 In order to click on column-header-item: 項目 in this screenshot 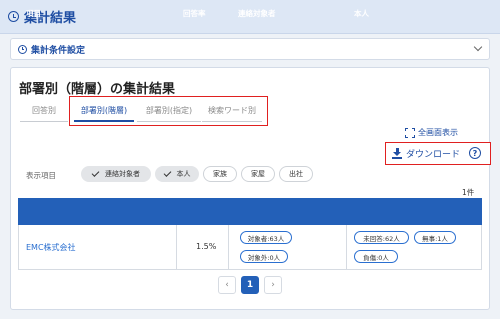, I will do `click(33, 13)`.